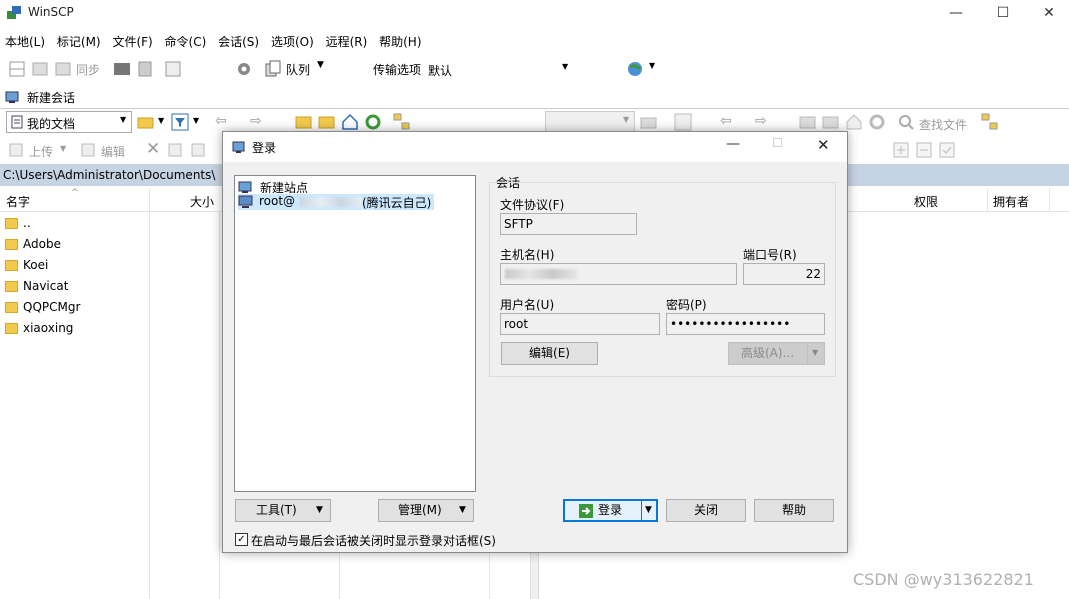 The height and width of the screenshot is (599, 1069). I want to click on upload-dropdown-icon: ▼, so click(63, 148).